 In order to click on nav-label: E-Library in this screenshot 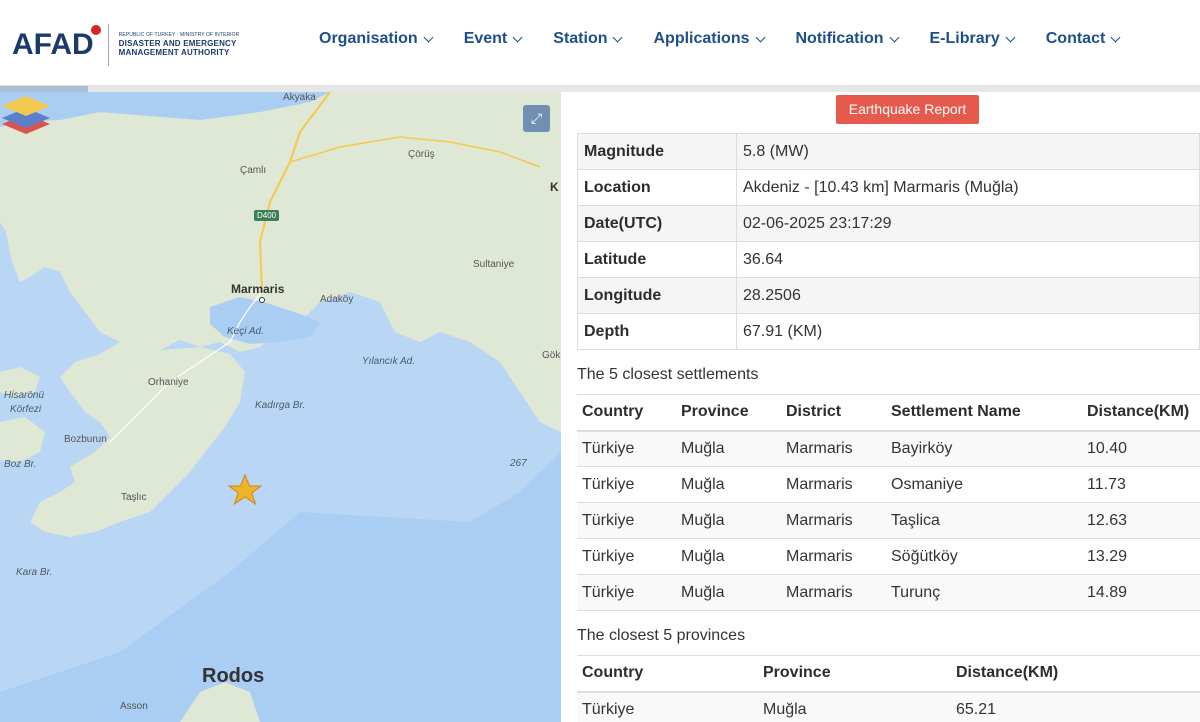, I will do `click(964, 38)`.